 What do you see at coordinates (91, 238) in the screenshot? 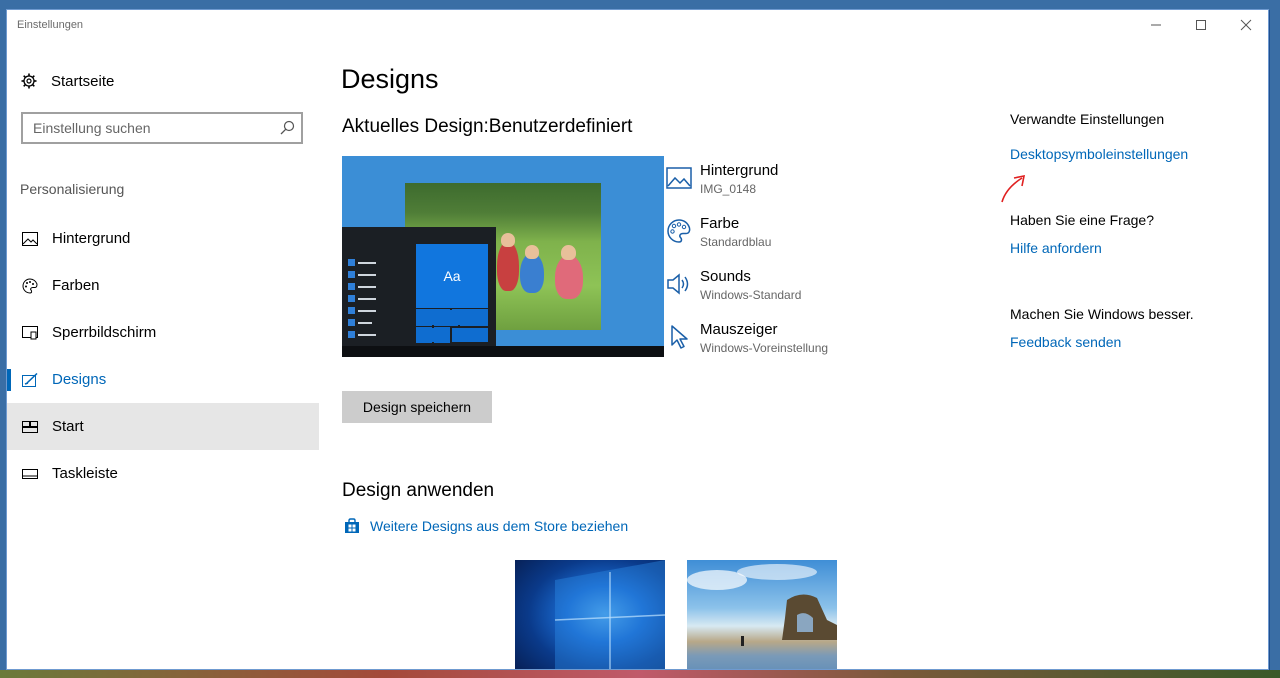
I see `sidebar-item-label: Hintergrund` at bounding box center [91, 238].